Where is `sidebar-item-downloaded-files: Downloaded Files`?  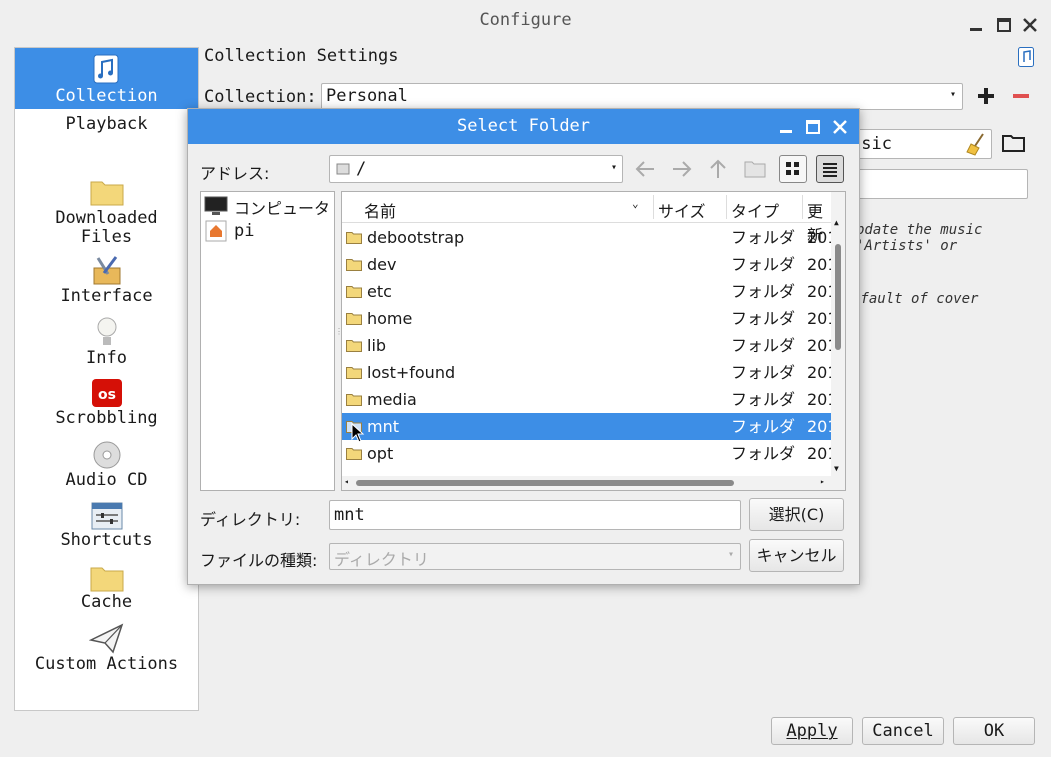
sidebar-item-downloaded-files: Downloaded Files is located at coordinates (106, 213).